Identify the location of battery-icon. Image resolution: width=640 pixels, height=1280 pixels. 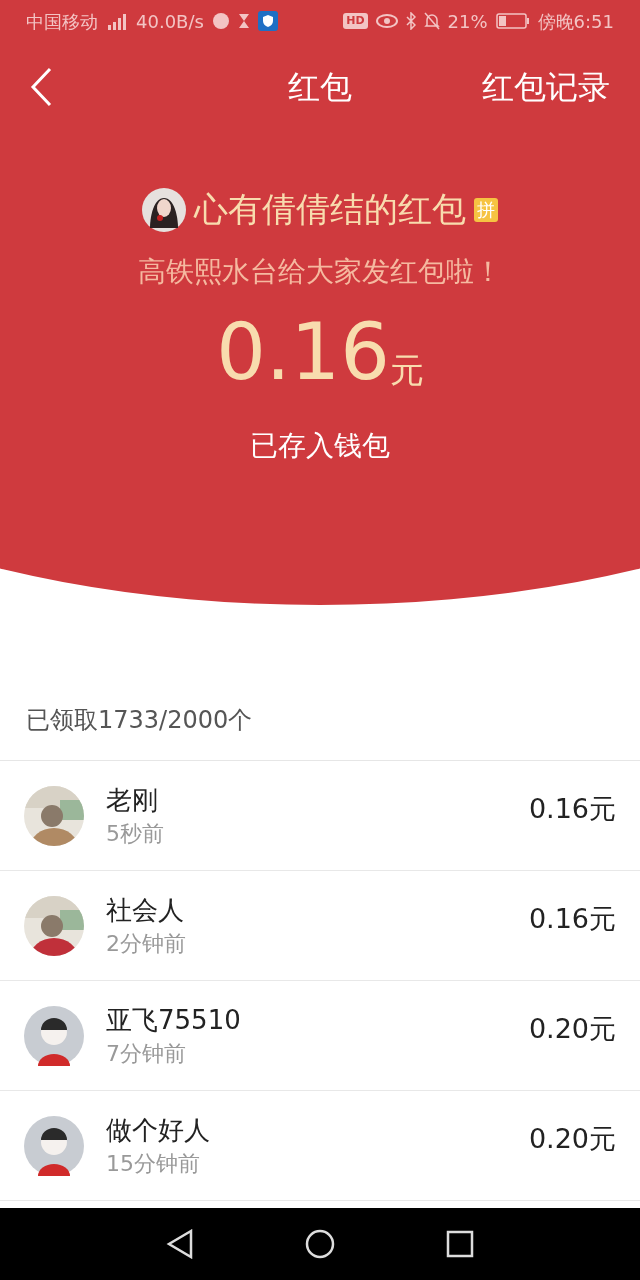
(512, 21).